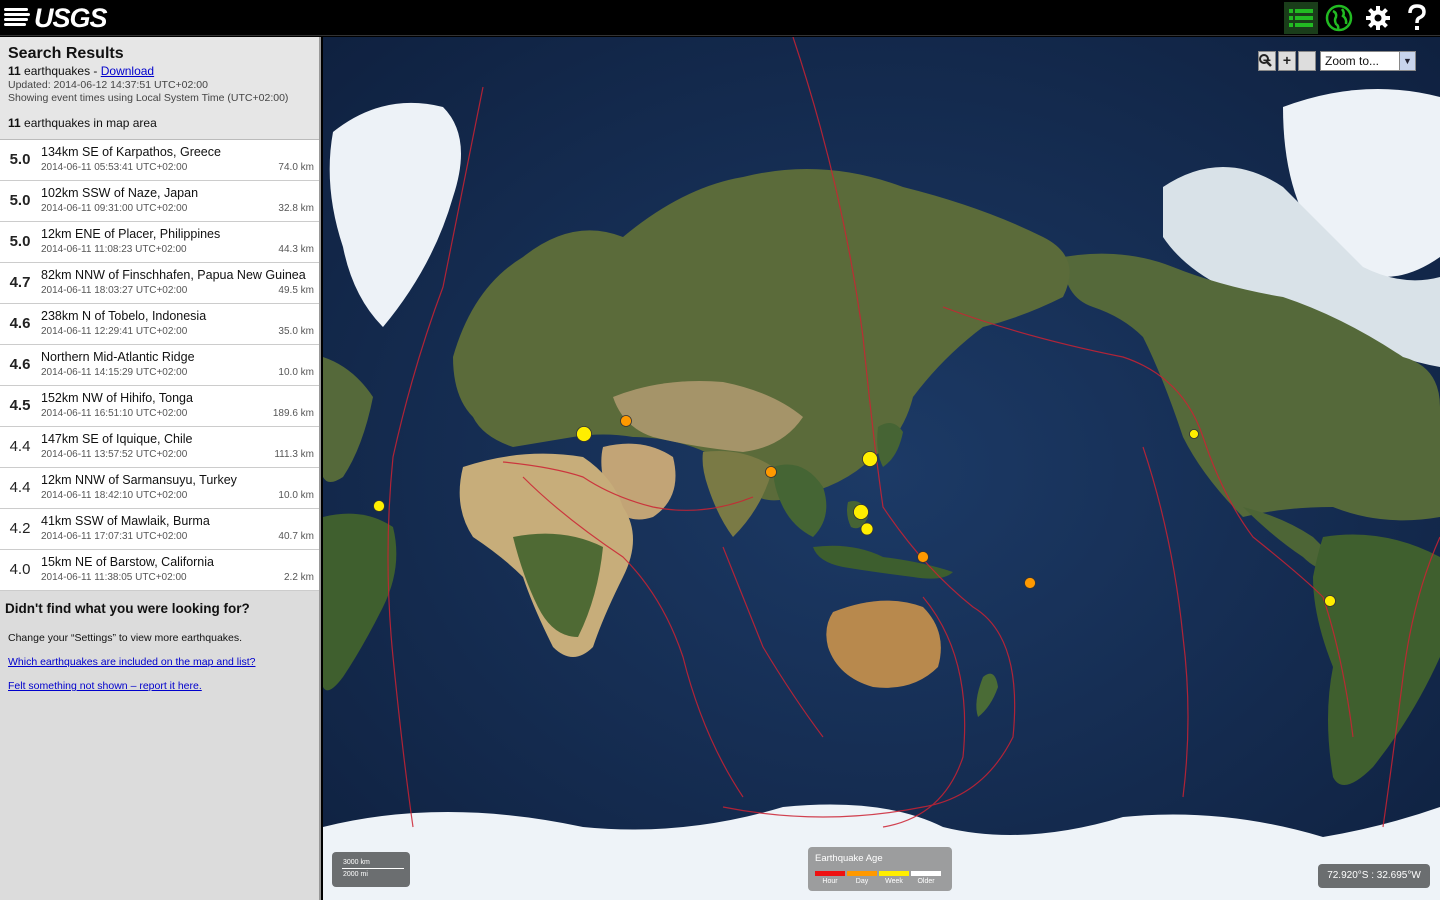 The height and width of the screenshot is (900, 1440). What do you see at coordinates (117, 398) in the screenshot?
I see `quake-place: 152km NW of Hihifo, Tonga` at bounding box center [117, 398].